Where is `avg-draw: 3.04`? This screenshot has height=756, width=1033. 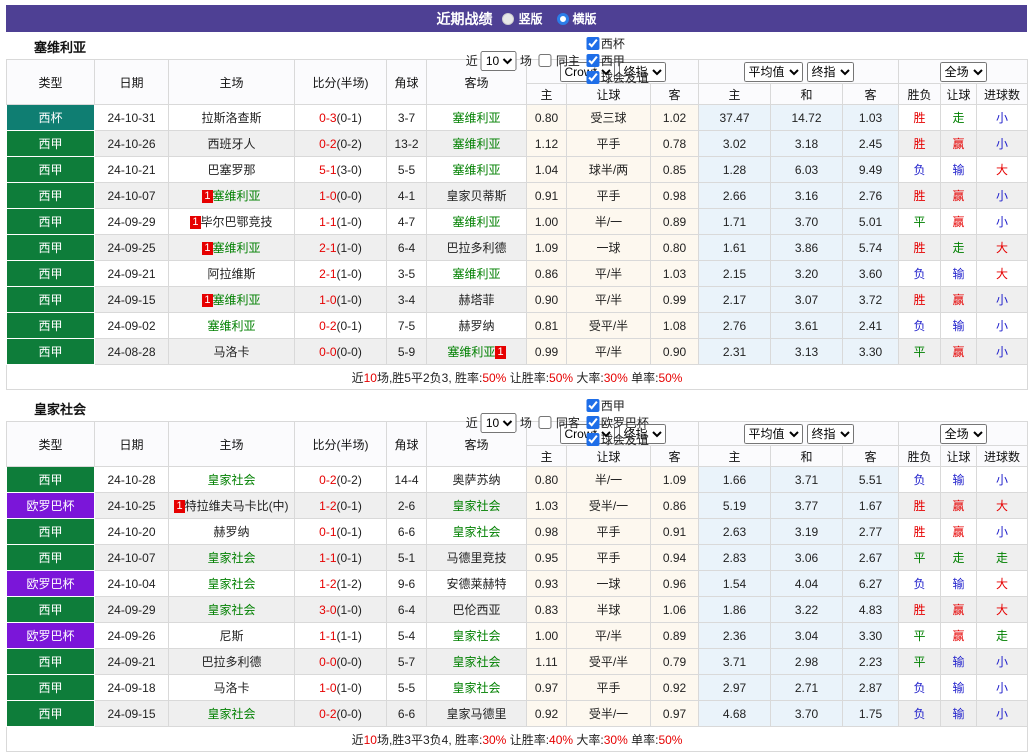 avg-draw: 3.04 is located at coordinates (807, 635).